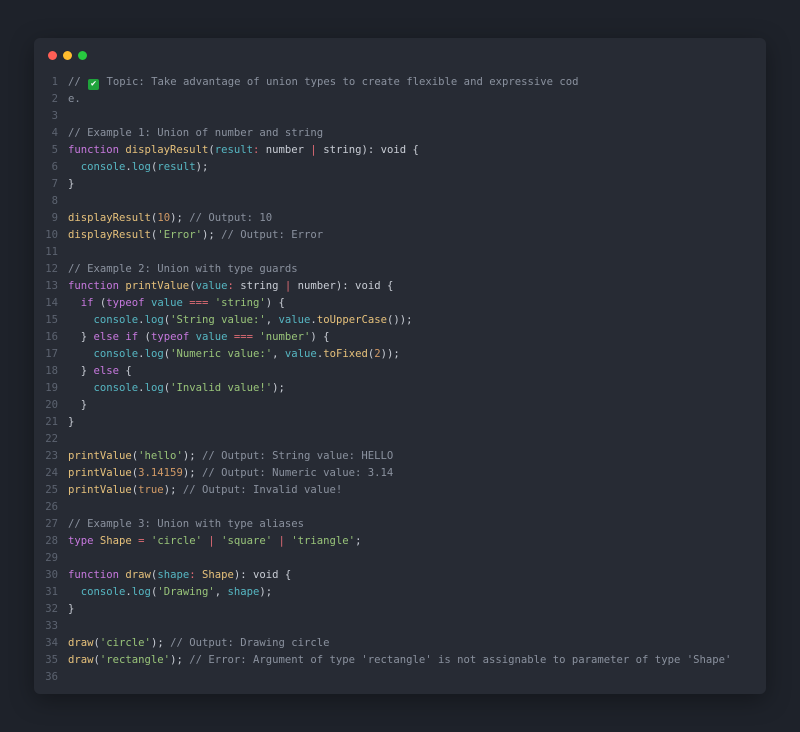 The width and height of the screenshot is (800, 732). I want to click on code-line: 26, so click(400, 507).